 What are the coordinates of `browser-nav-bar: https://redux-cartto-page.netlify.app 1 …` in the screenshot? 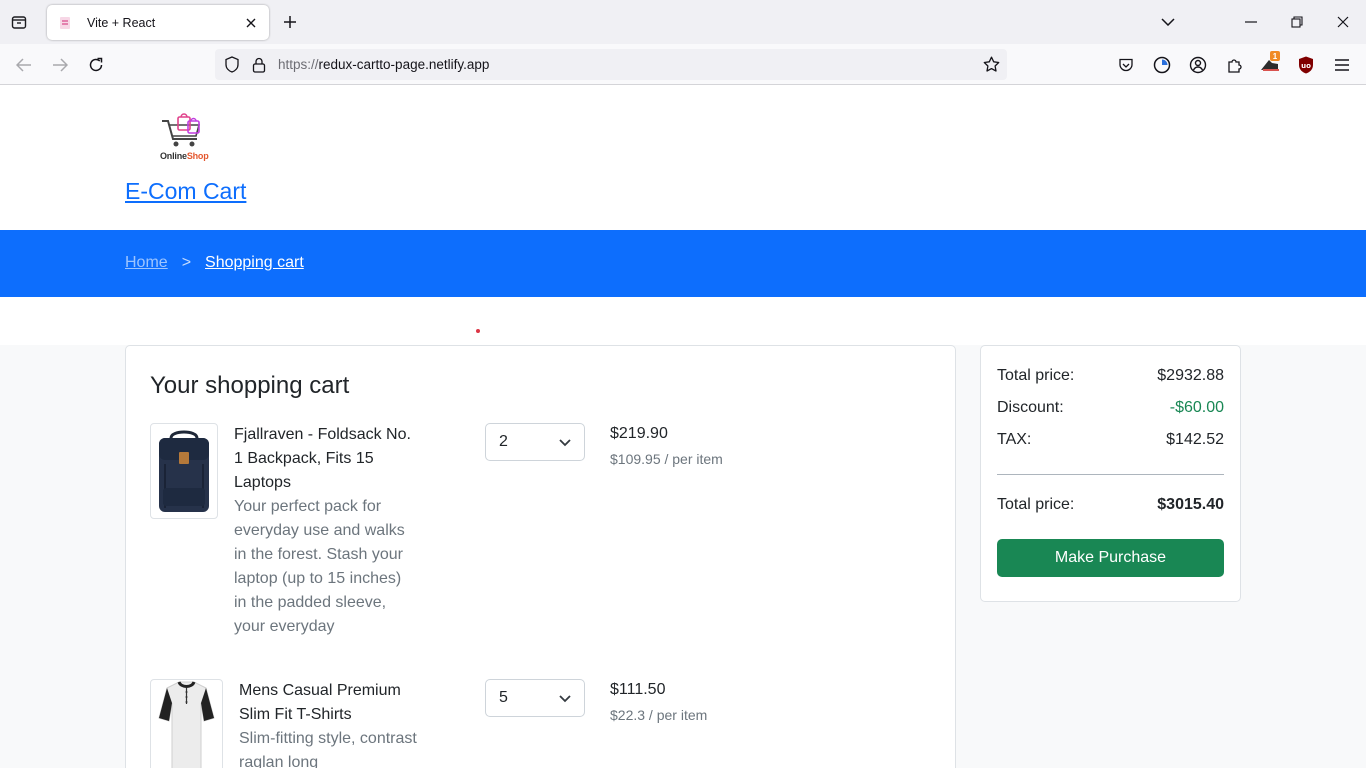 It's located at (683, 64).